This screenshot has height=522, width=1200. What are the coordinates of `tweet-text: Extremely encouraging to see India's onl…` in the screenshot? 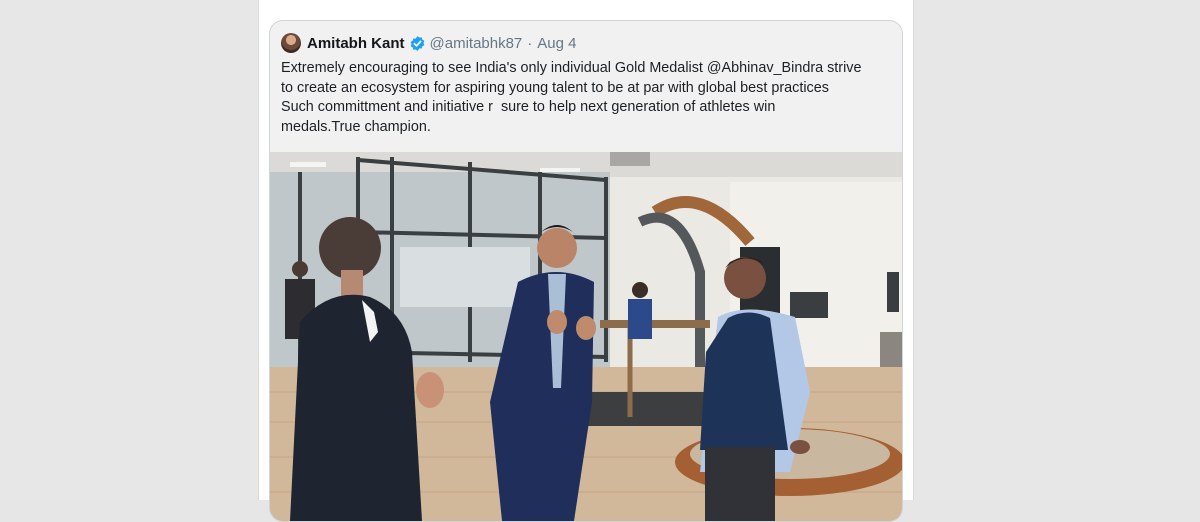 It's located at (571, 97).